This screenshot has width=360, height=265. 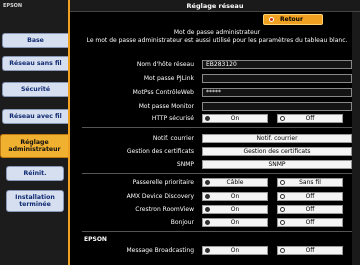 I want to click on back-button: Retour, so click(x=293, y=19).